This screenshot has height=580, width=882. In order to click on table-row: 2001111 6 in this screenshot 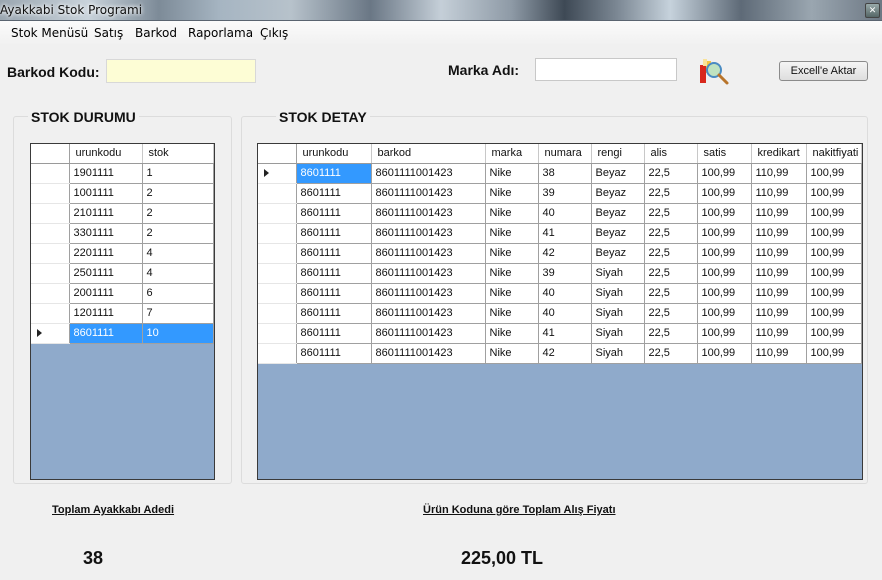, I will do `click(122, 293)`.